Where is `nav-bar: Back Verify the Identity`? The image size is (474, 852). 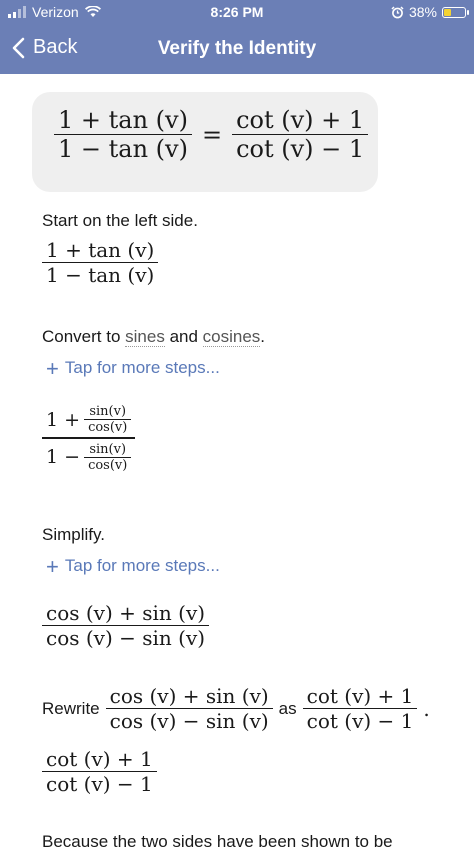 nav-bar: Back Verify the Identity is located at coordinates (237, 49).